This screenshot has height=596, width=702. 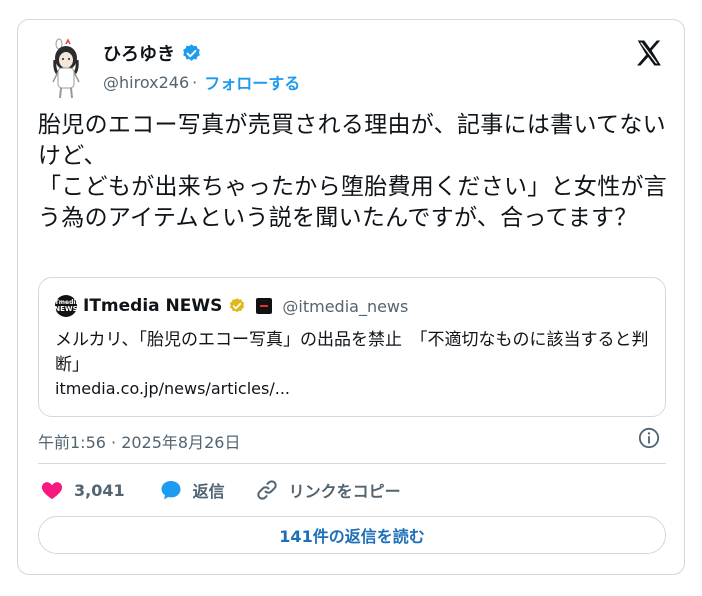 What do you see at coordinates (66, 69) in the screenshot?
I see `avatar` at bounding box center [66, 69].